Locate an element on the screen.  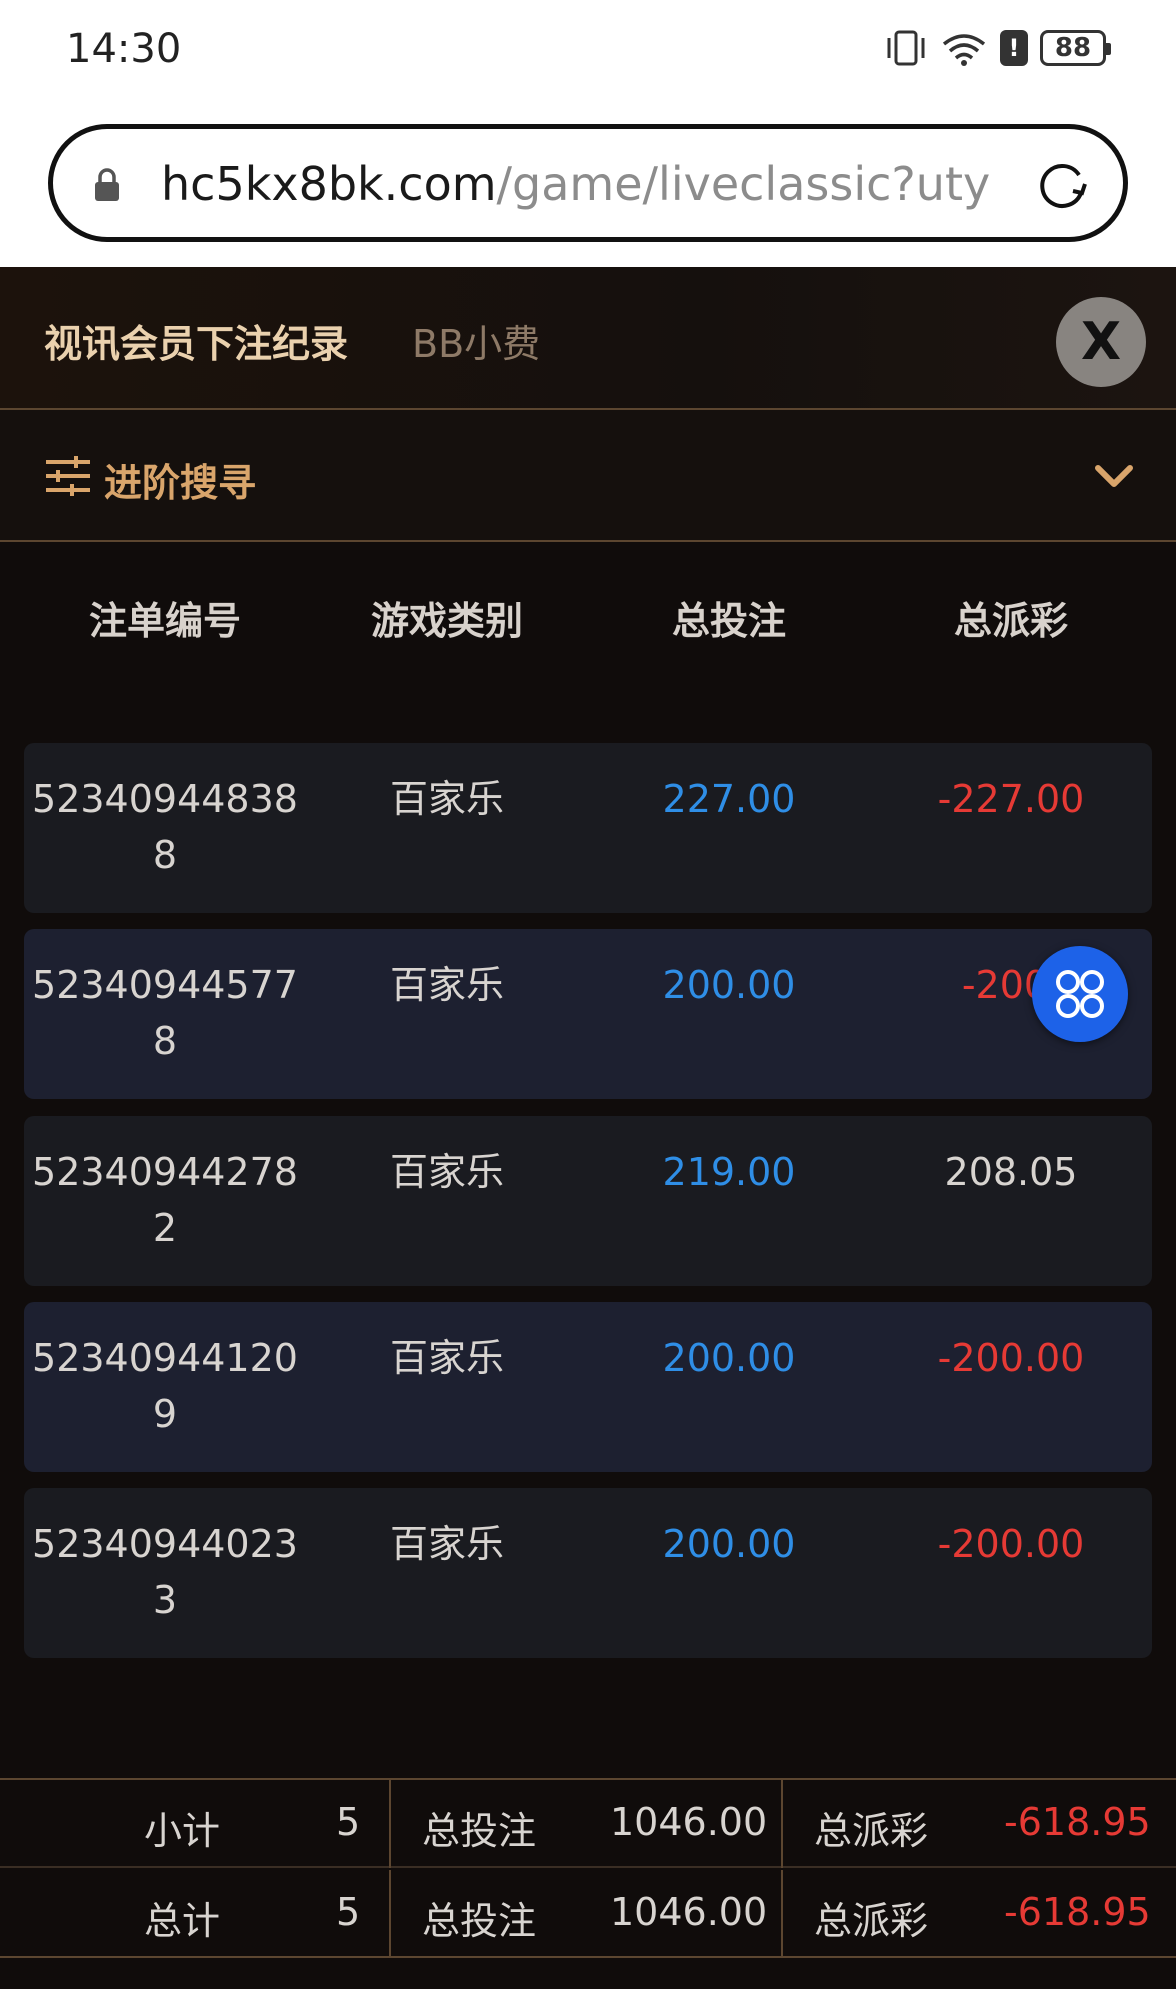
browser-toolbar: hc5kx8bk.com/game/liveclassic?utype is located at coordinates (588, 183).